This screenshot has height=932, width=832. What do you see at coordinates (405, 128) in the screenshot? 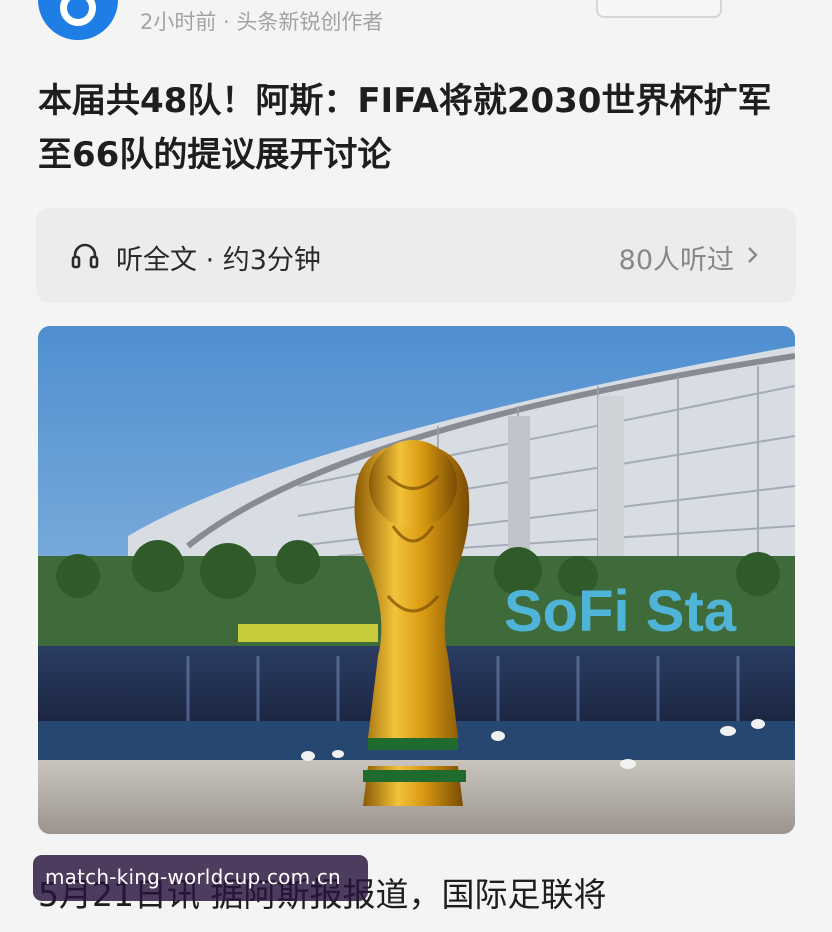
I see `article-headline: 本届共48队！阿斯：FIFA将就2030世界杯扩军至66队的提议展开讨论` at bounding box center [405, 128].